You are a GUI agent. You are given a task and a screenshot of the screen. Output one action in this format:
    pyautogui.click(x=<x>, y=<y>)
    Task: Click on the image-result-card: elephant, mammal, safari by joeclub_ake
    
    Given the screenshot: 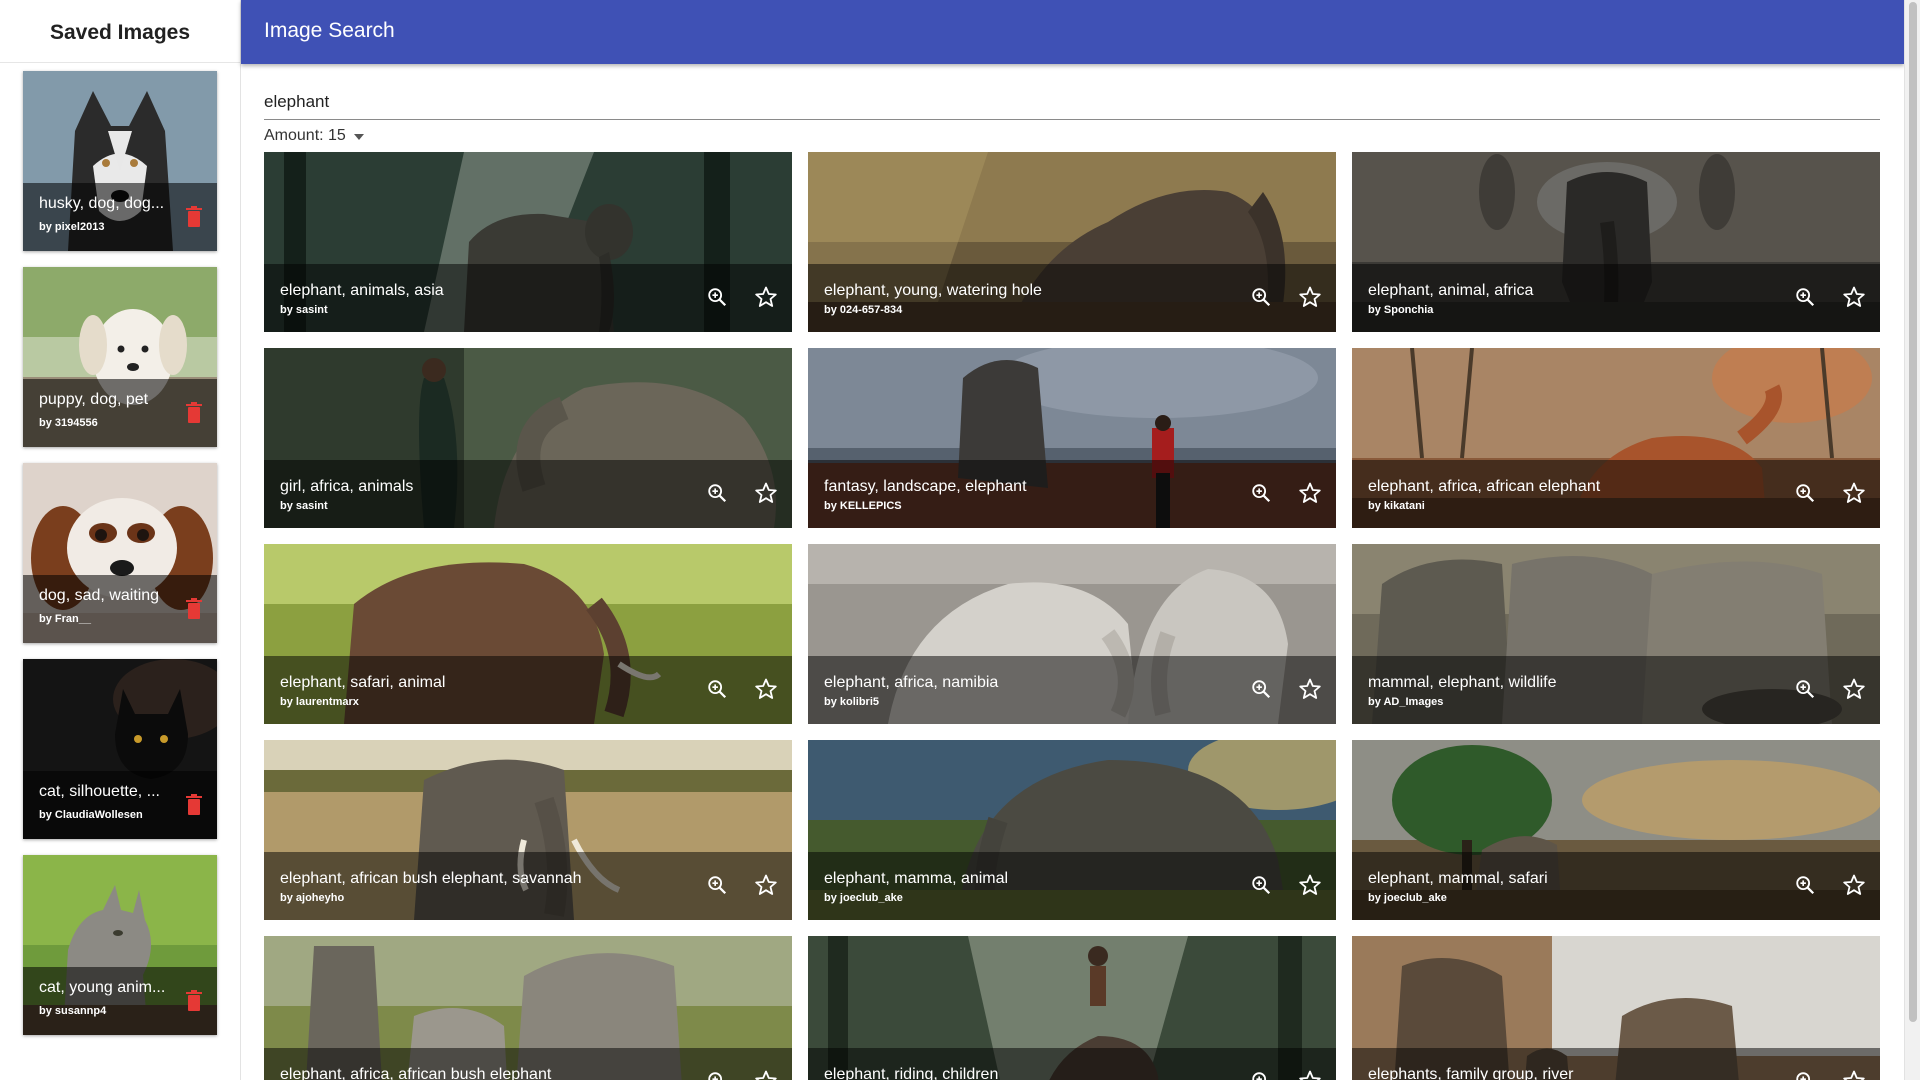 What is the action you would take?
    pyautogui.click(x=1616, y=830)
    